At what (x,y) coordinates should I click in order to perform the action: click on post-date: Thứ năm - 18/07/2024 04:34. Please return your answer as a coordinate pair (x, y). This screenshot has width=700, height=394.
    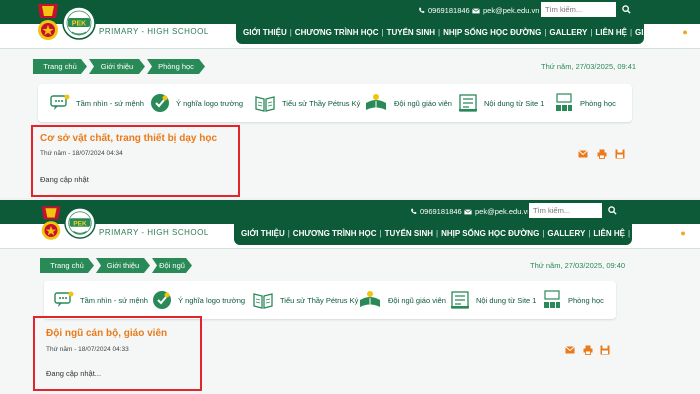
    Looking at the image, I should click on (81, 153).